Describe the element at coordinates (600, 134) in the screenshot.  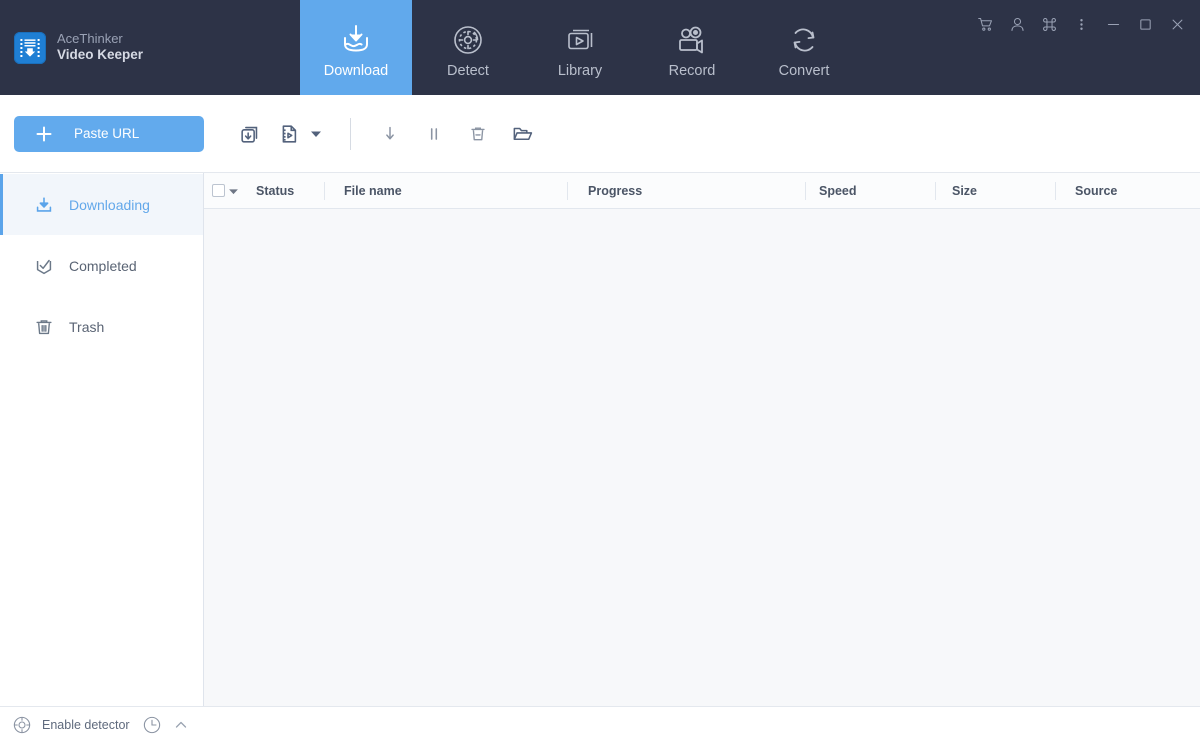
I see `toolbar: Paste URL` at that location.